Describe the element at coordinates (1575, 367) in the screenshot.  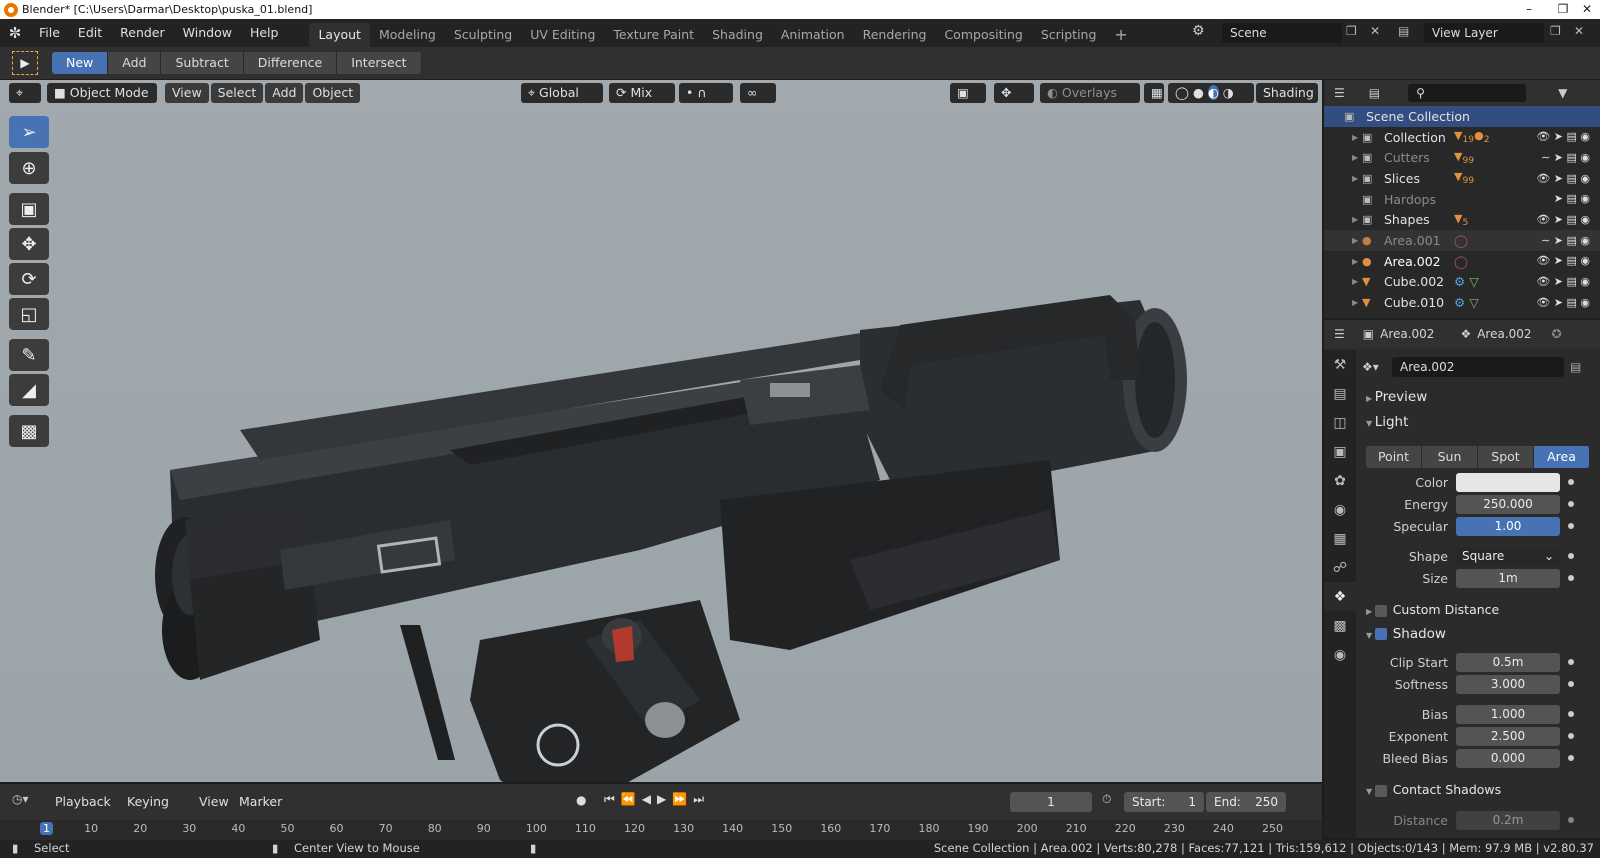
I see `fake-user-icon: ▤` at that location.